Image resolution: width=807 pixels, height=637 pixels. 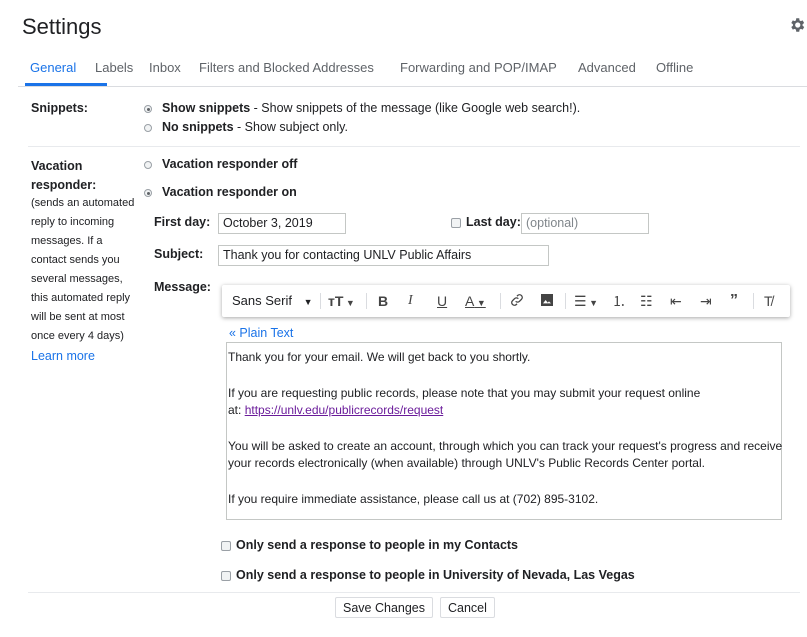 I want to click on gear-icon, so click(x=797, y=25).